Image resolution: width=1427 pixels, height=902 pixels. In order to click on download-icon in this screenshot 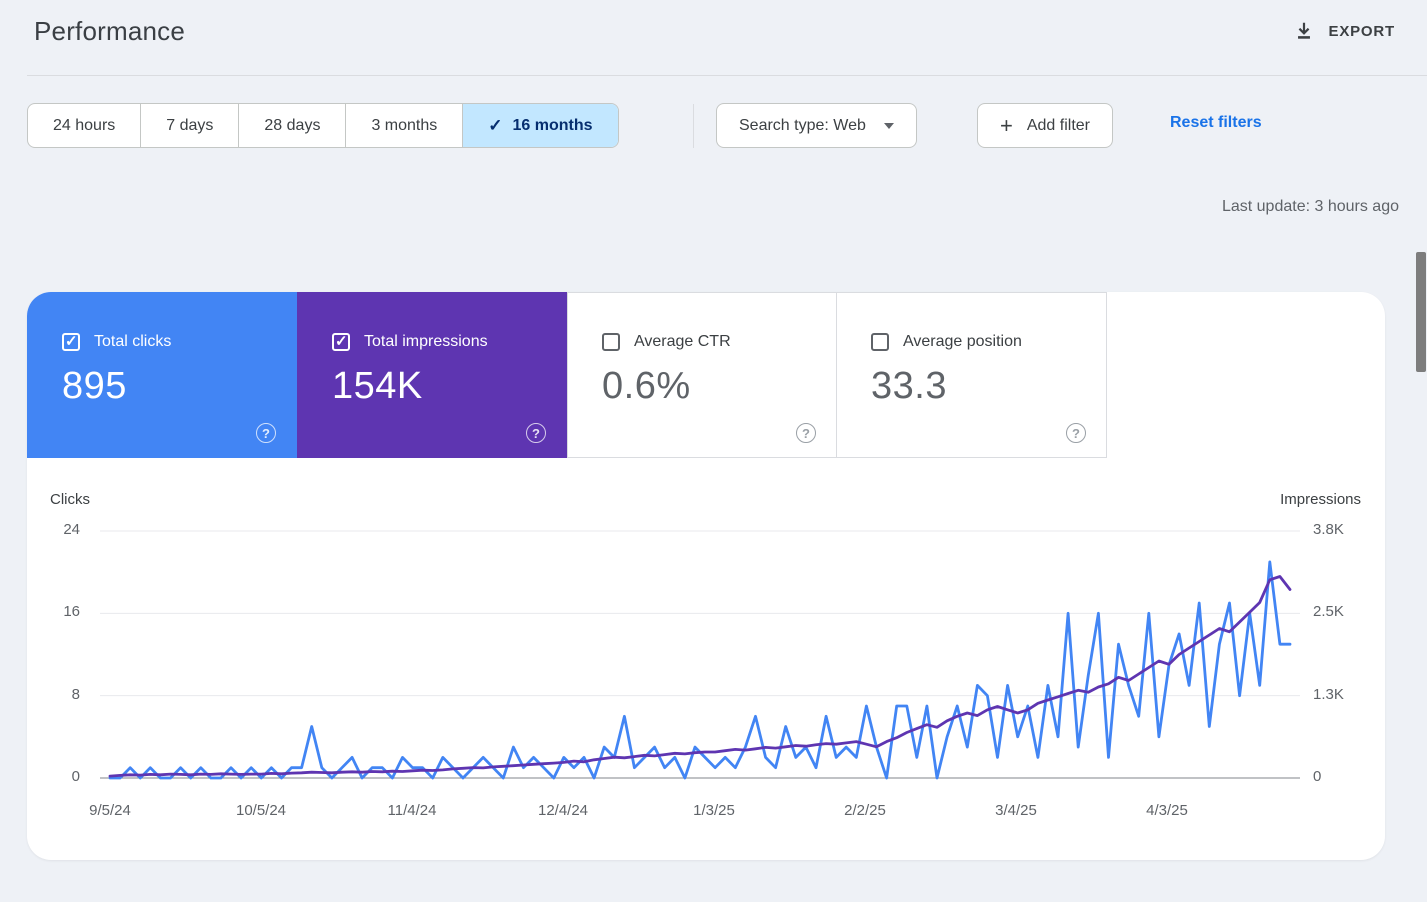, I will do `click(1304, 31)`.